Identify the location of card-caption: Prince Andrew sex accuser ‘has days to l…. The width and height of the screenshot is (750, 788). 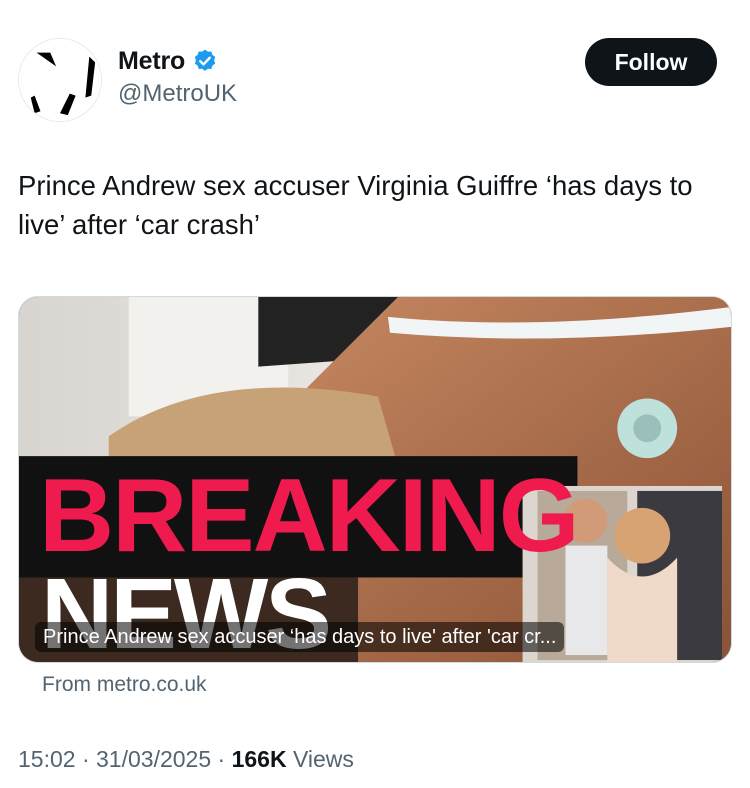
(300, 637).